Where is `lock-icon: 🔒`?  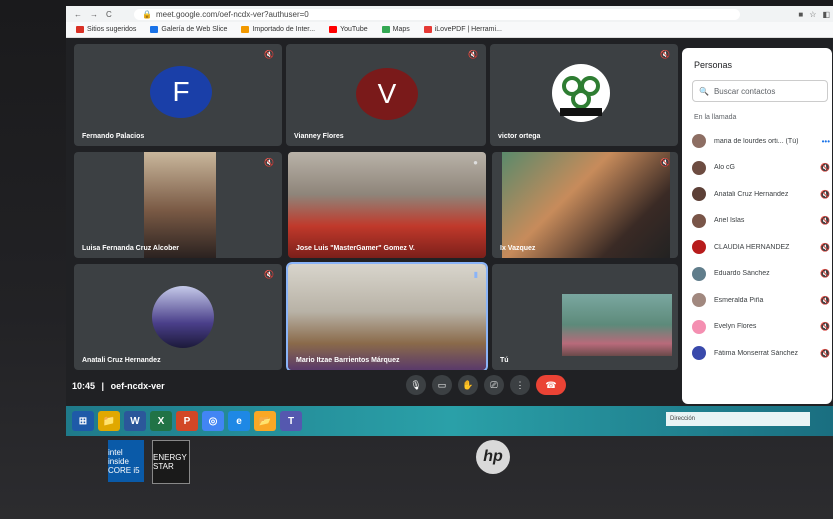
lock-icon: 🔒 is located at coordinates (147, 14).